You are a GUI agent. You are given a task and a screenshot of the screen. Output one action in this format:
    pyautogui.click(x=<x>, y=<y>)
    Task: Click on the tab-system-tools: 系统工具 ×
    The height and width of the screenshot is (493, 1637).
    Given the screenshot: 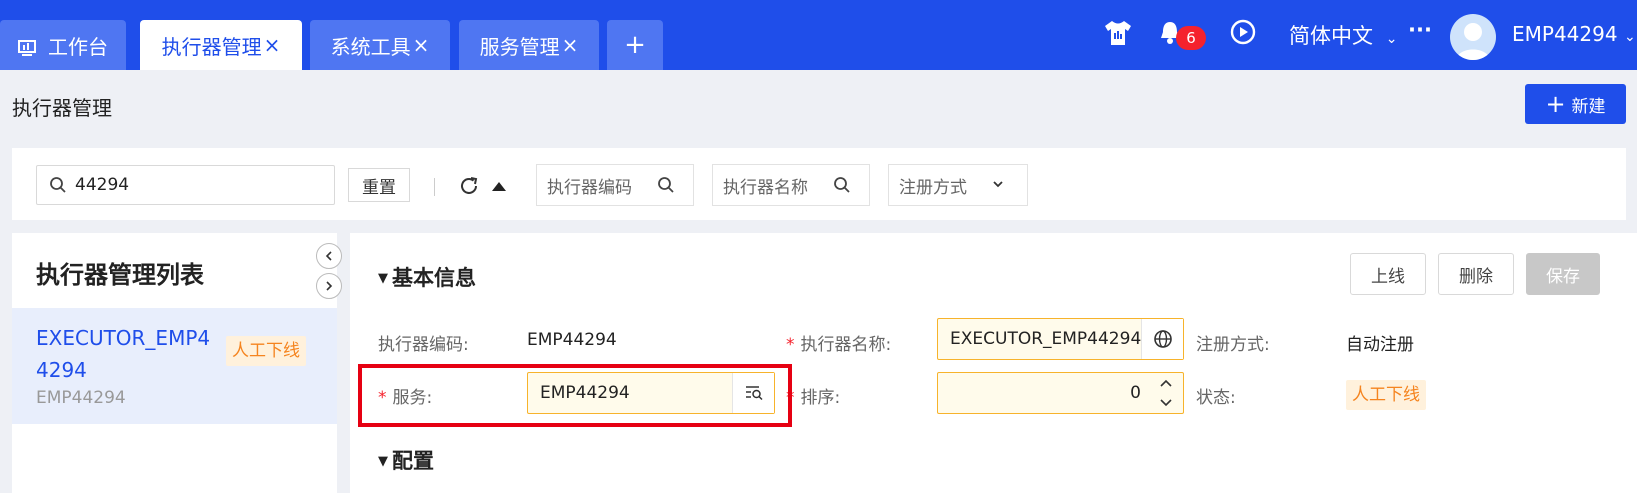 What is the action you would take?
    pyautogui.click(x=380, y=45)
    